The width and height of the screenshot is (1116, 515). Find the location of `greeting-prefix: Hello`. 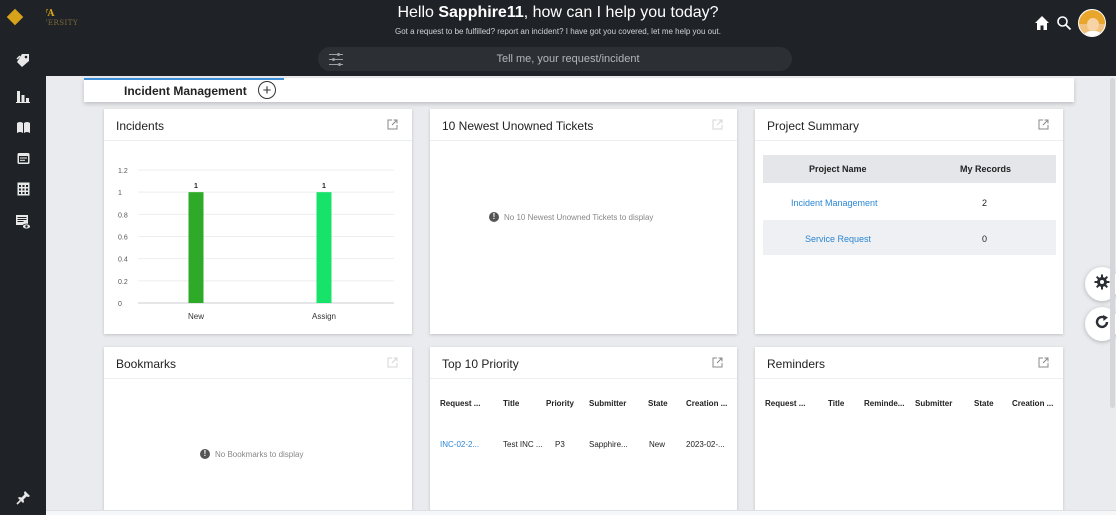

greeting-prefix: Hello is located at coordinates (418, 12).